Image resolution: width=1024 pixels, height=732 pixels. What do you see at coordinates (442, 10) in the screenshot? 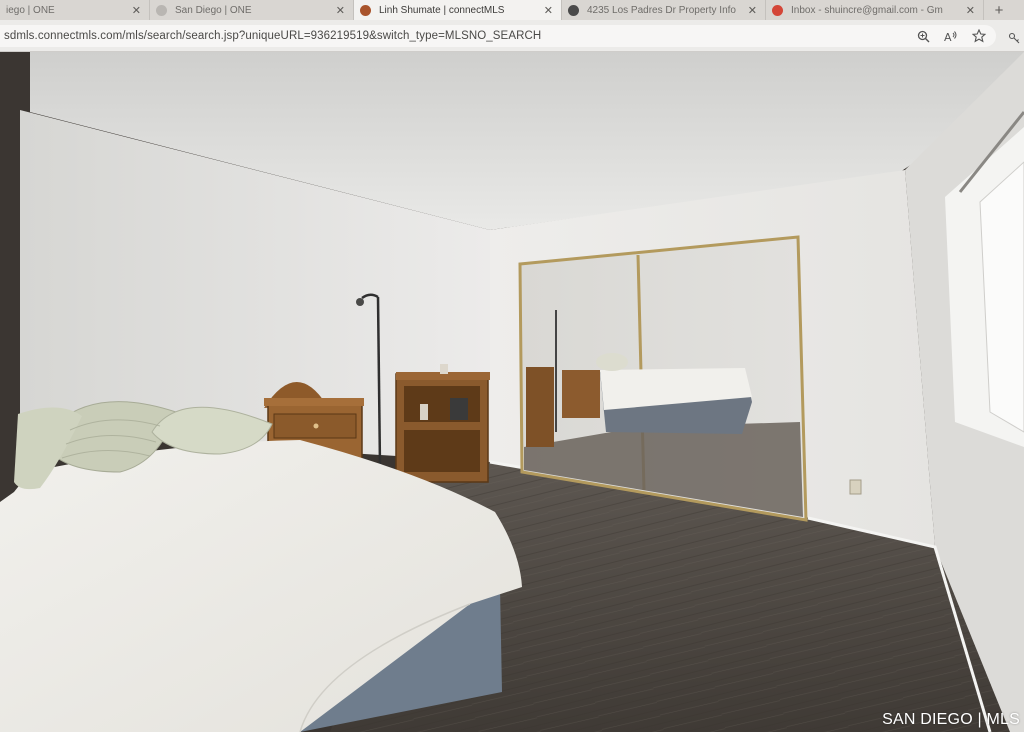
I see `tab-title: Linh Shumate | connectMLS` at bounding box center [442, 10].